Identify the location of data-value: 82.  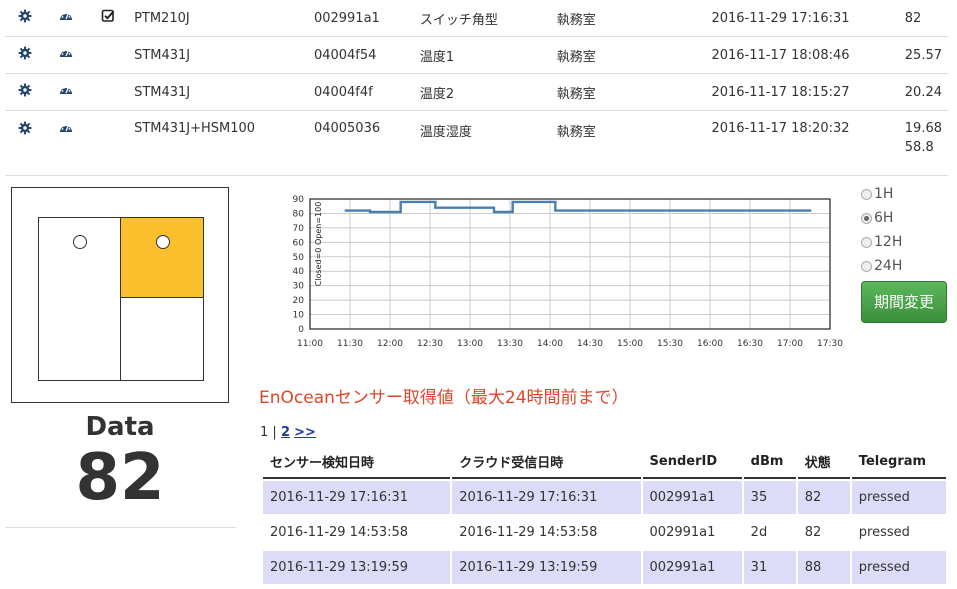
(120, 478).